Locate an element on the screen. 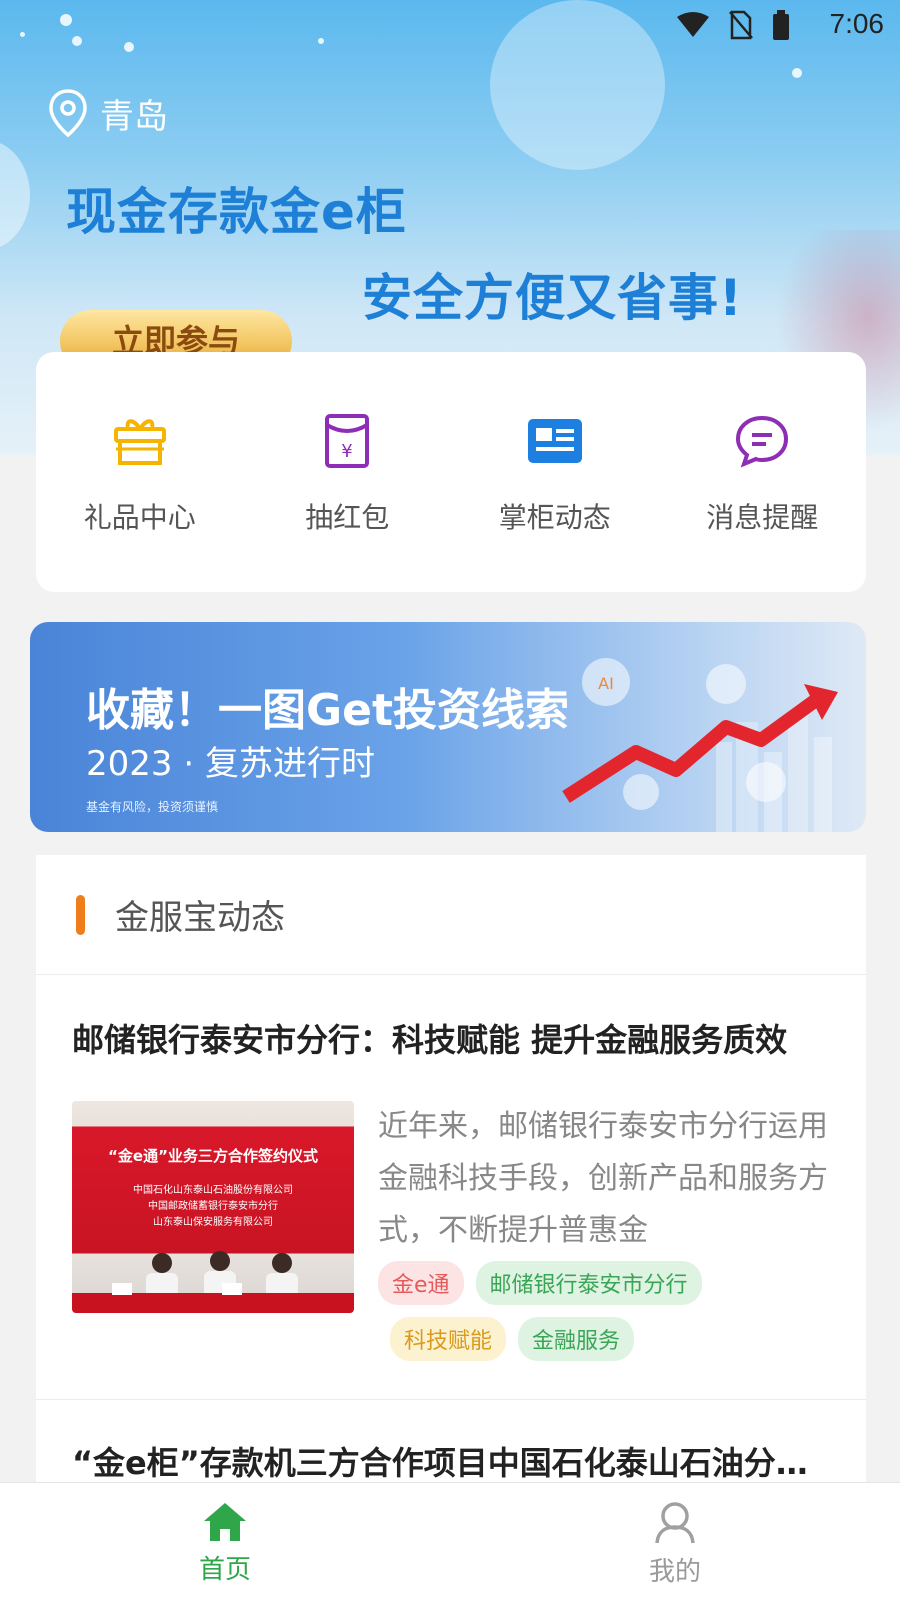 The height and width of the screenshot is (1600, 900). wifi-icon is located at coordinates (693, 24).